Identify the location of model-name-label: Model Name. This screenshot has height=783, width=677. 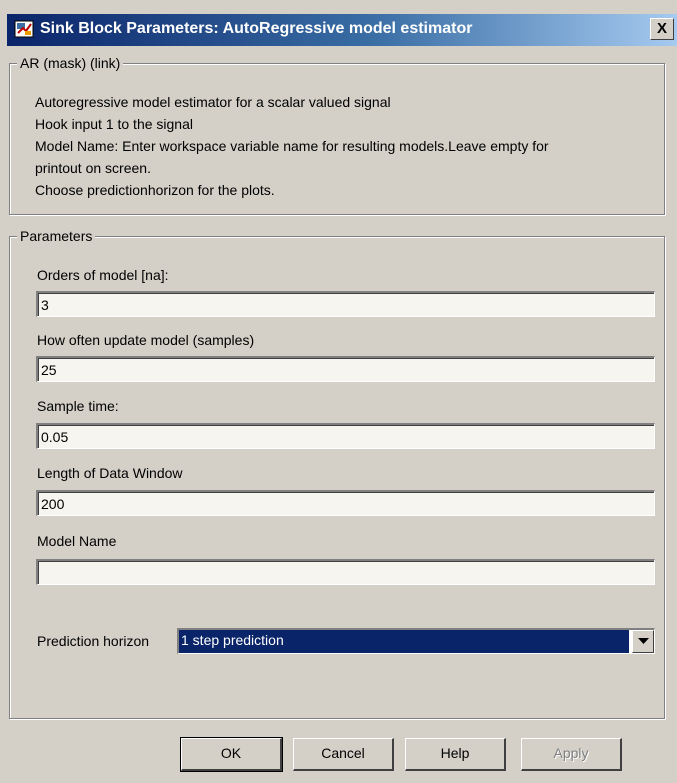
(77, 541).